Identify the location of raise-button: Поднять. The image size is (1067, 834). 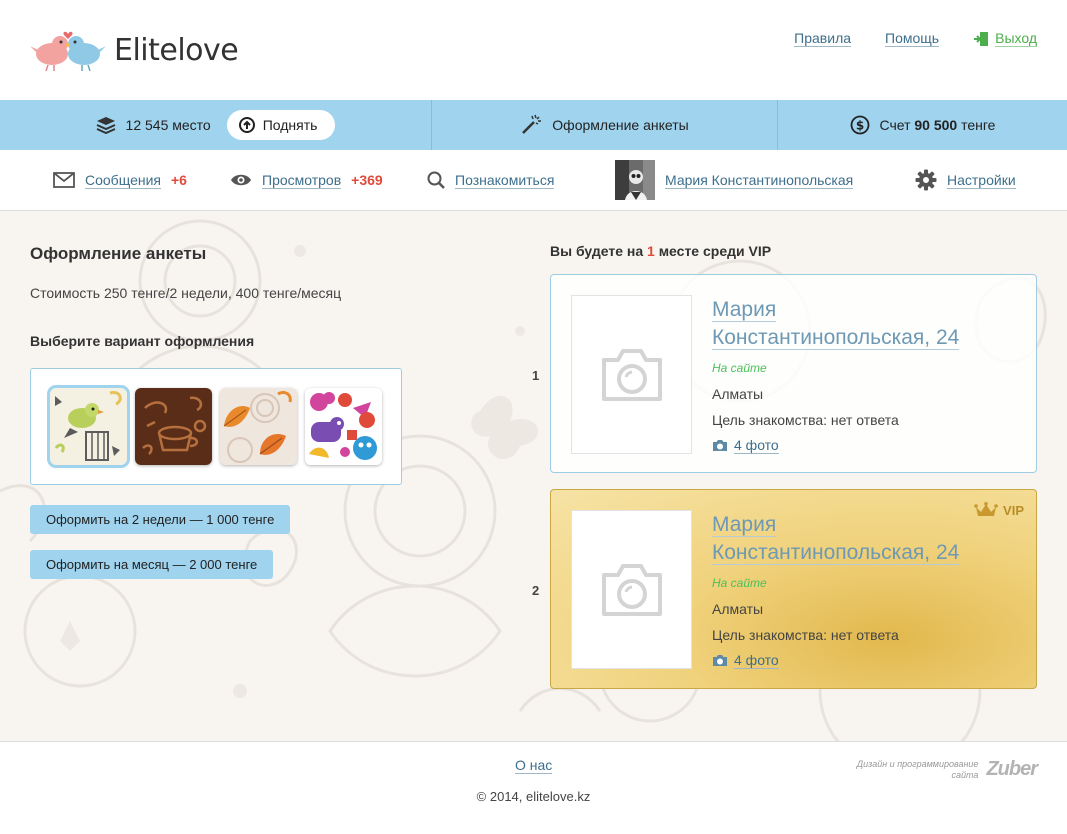
(281, 125).